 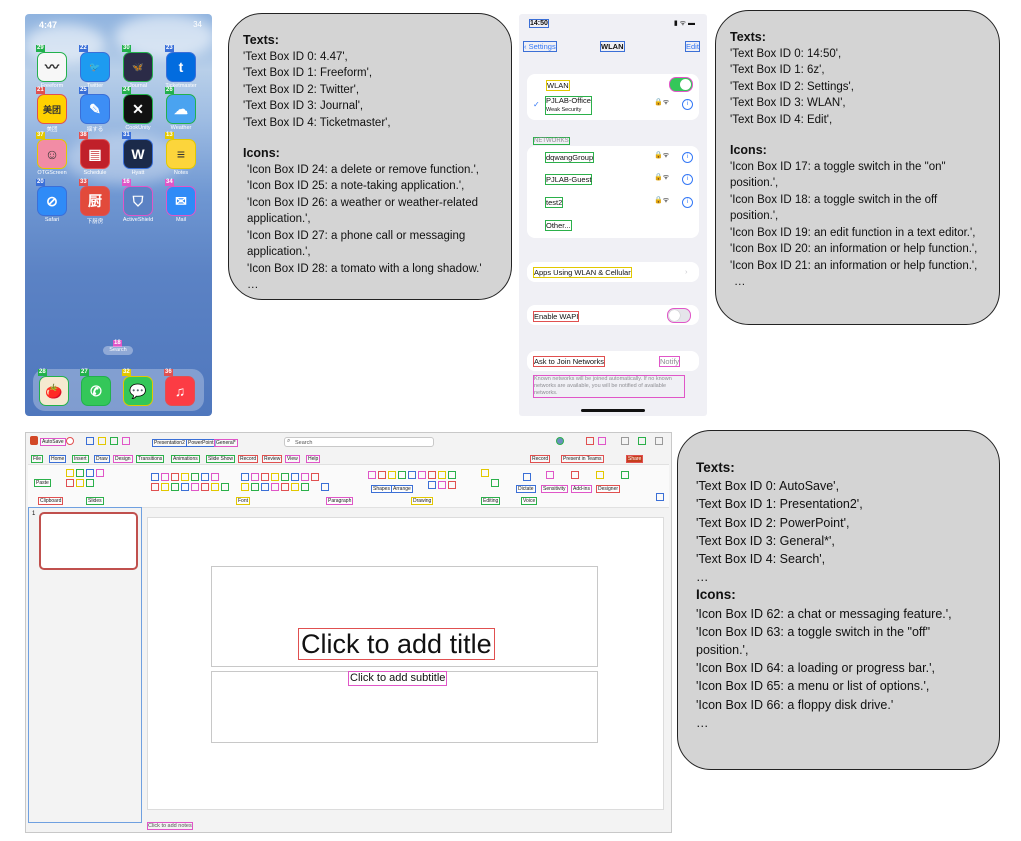 I want to click on redo-icon, so click(x=114, y=441).